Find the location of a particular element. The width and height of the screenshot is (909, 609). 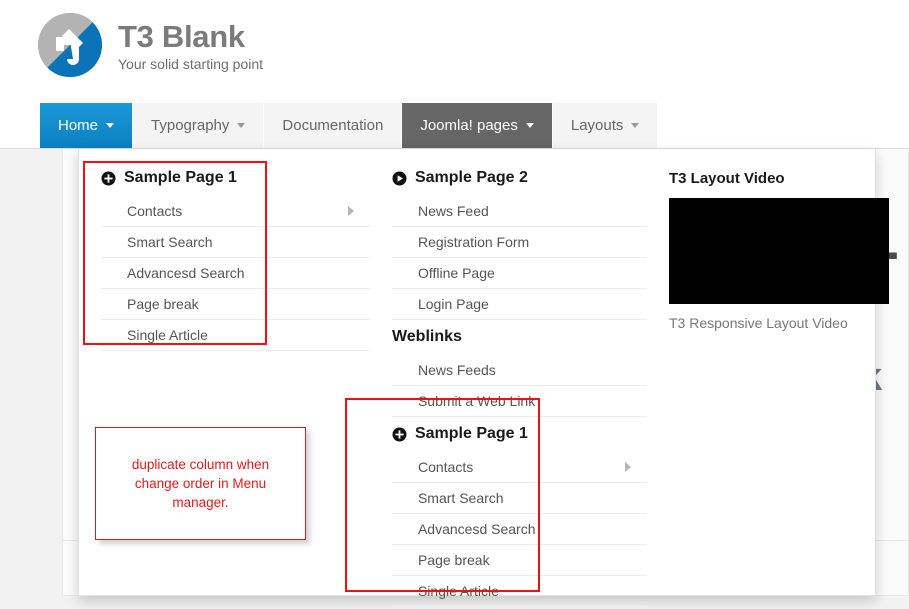

menu-item-label: Offline Page is located at coordinates (456, 273).